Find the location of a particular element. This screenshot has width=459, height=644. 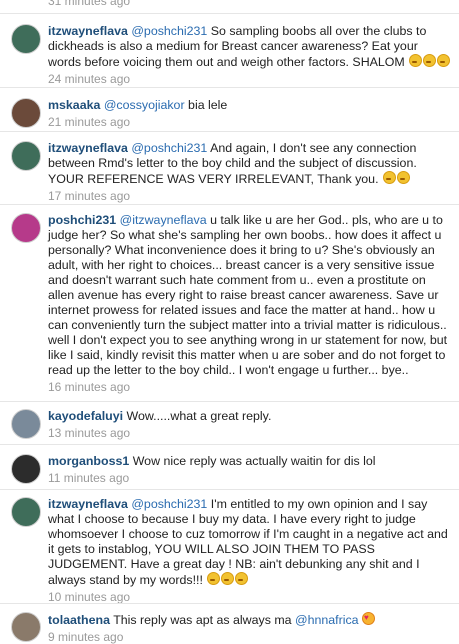

timestamp: 10 minutes ago is located at coordinates (89, 597).